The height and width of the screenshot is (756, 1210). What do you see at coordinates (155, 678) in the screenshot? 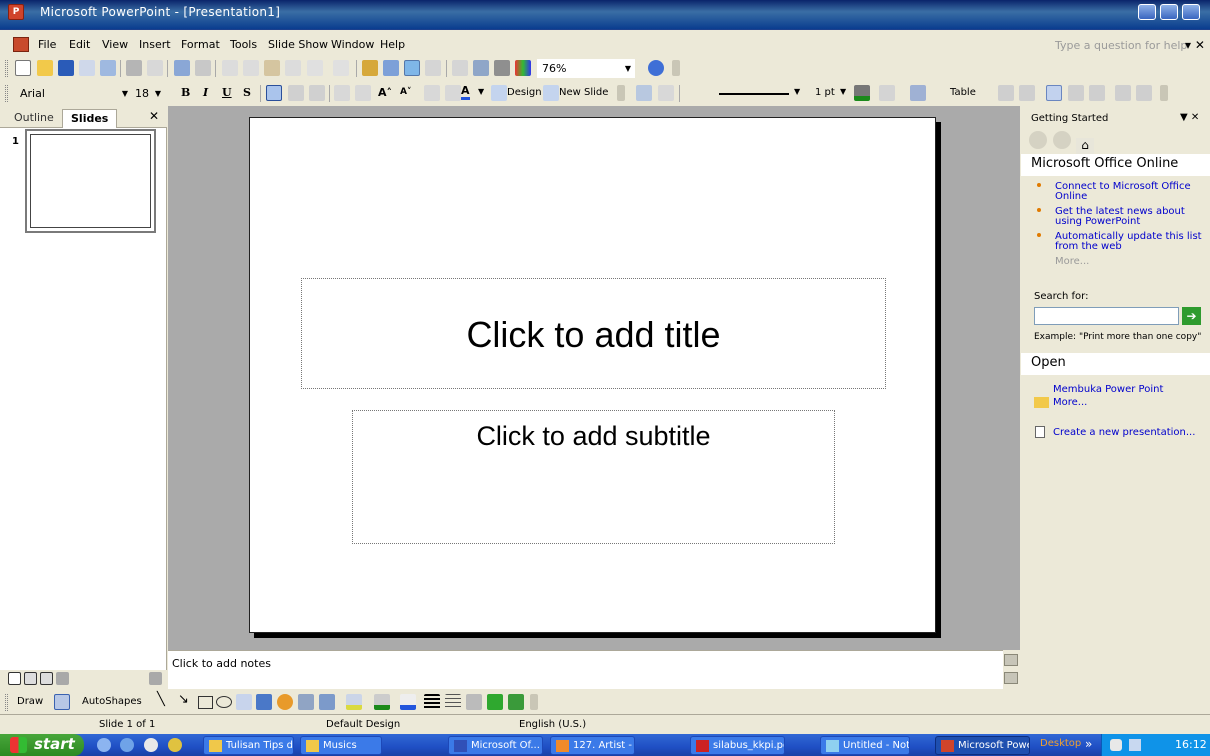
I see `scroll-right-icon` at bounding box center [155, 678].